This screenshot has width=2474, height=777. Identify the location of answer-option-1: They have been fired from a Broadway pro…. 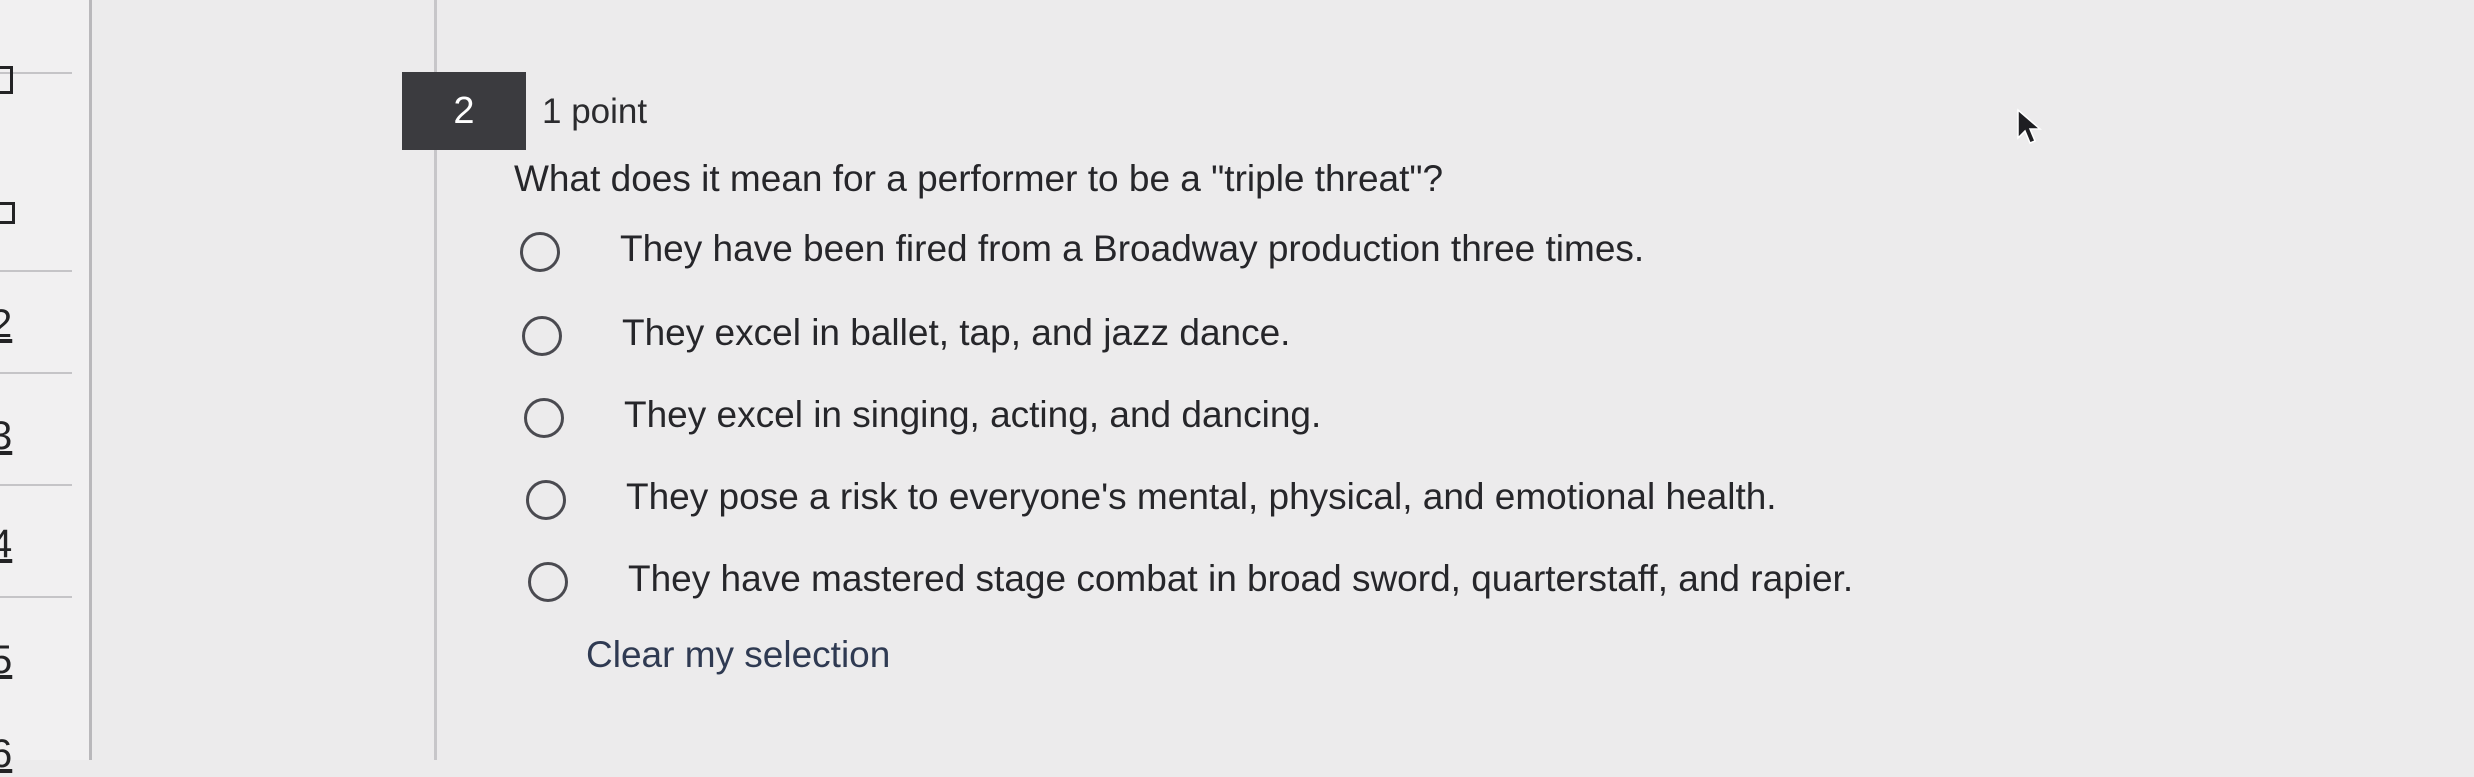
(1270, 258).